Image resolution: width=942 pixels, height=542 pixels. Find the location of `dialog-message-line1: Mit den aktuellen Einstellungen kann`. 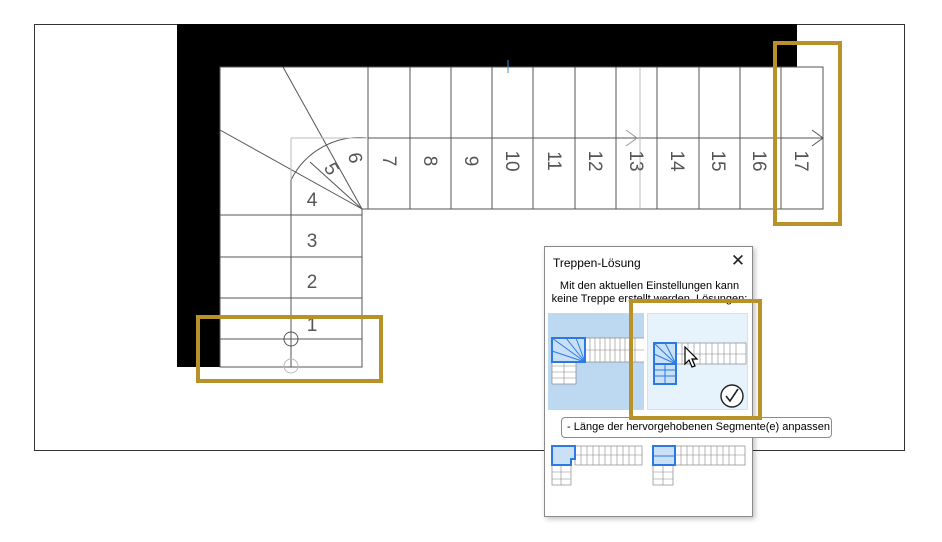

dialog-message-line1: Mit den aktuellen Einstellungen kann is located at coordinates (649, 286).